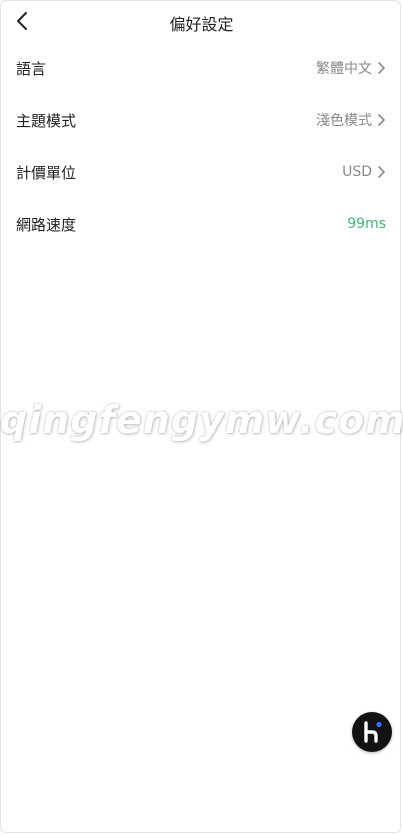  I want to click on header: 偏好設定, so click(201, 21).